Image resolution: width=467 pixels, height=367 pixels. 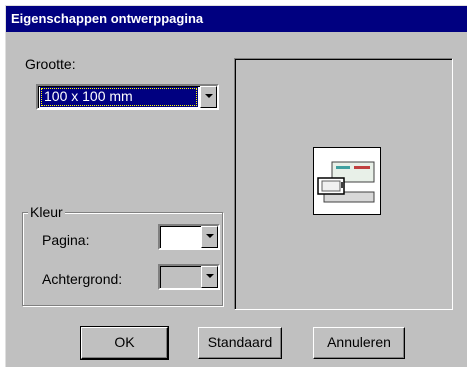 I want to click on size-select-value: 100 x 100 mm, so click(x=119, y=97).